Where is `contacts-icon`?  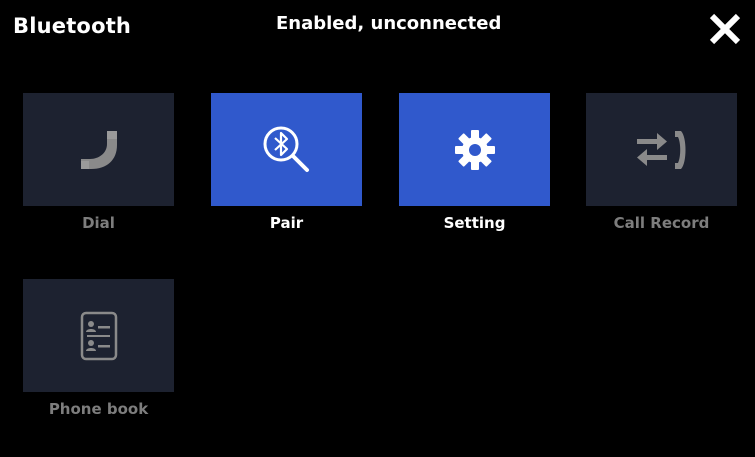 contacts-icon is located at coordinates (98, 335).